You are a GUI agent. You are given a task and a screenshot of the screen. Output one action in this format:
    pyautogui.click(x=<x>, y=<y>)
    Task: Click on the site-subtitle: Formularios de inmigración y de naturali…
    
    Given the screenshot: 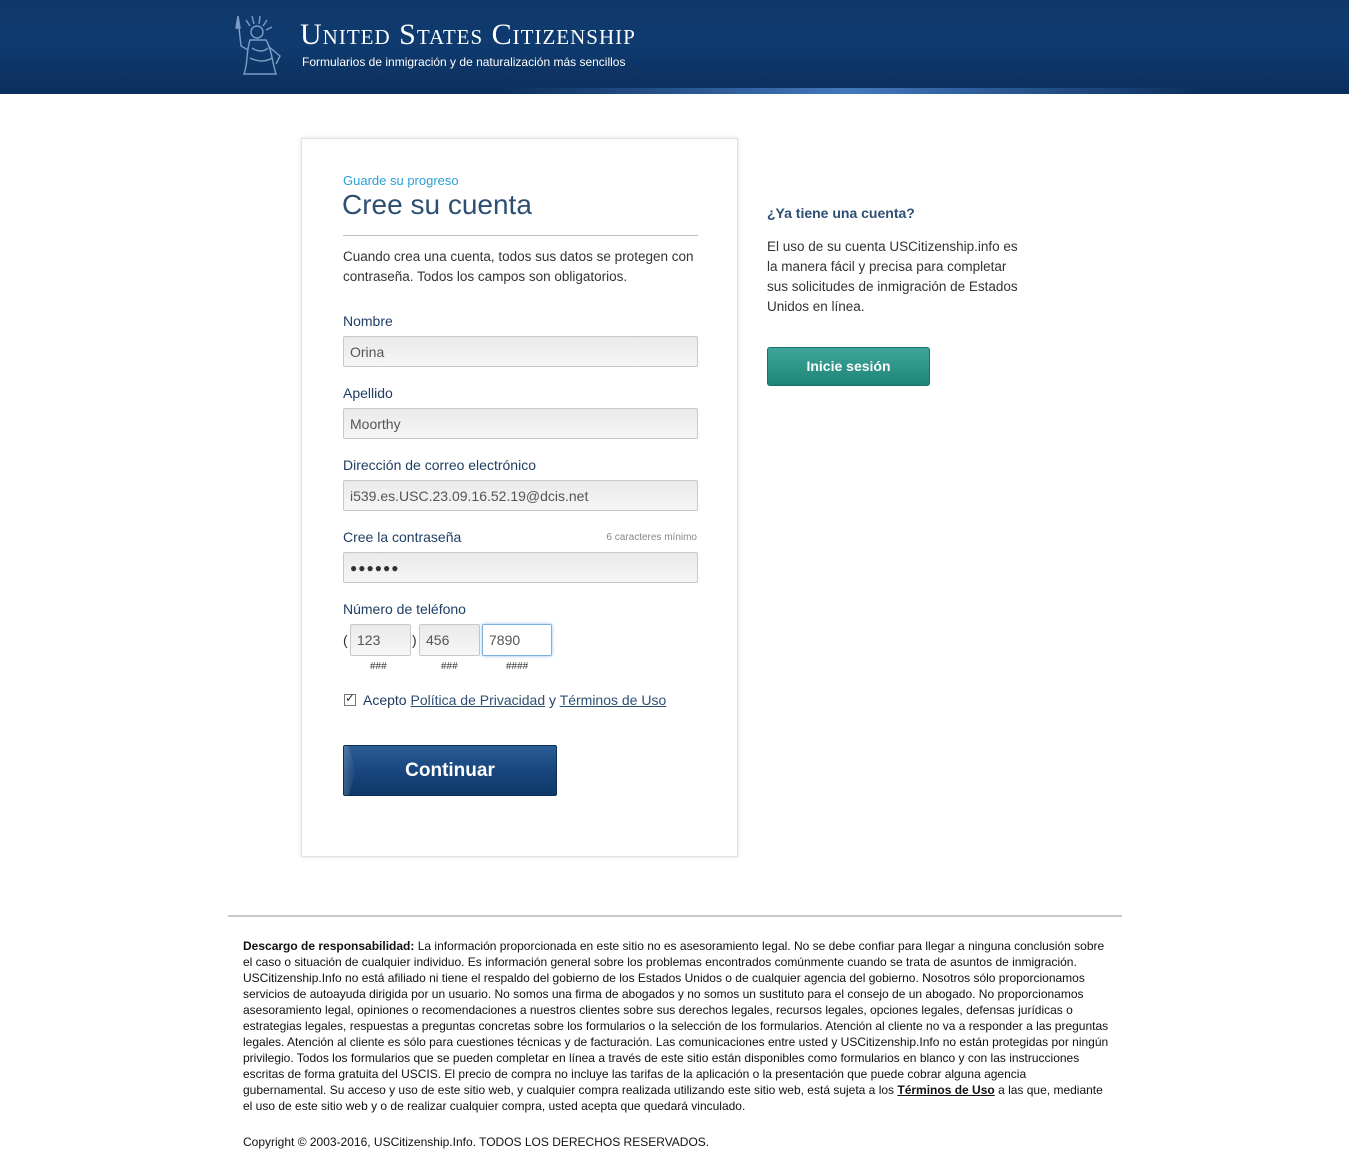 What is the action you would take?
    pyautogui.click(x=464, y=62)
    